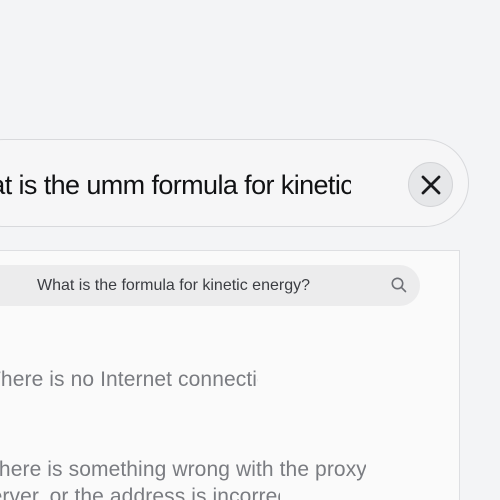 This screenshot has height=500, width=500. I want to click on error-message-line: server, or the address is incorrect., so click(140, 492).